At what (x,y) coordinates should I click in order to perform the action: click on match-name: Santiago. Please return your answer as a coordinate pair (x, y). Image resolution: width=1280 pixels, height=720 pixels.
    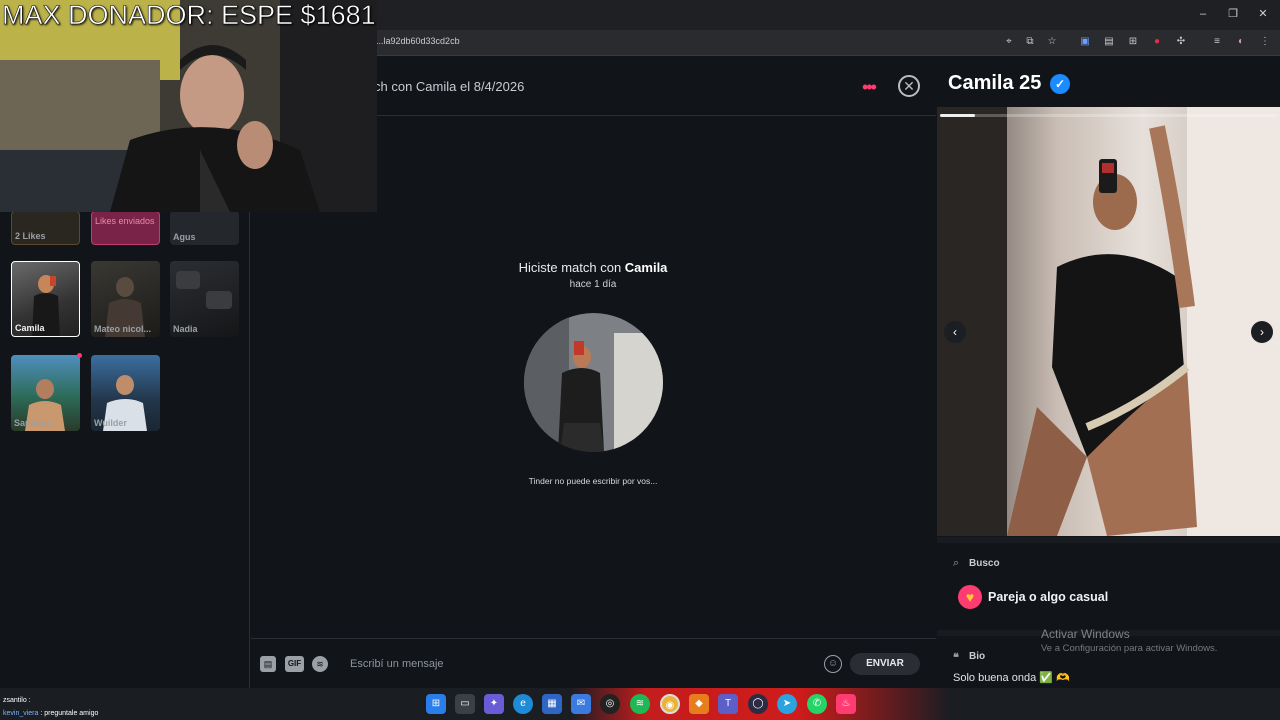
    Looking at the image, I should click on (33, 423).